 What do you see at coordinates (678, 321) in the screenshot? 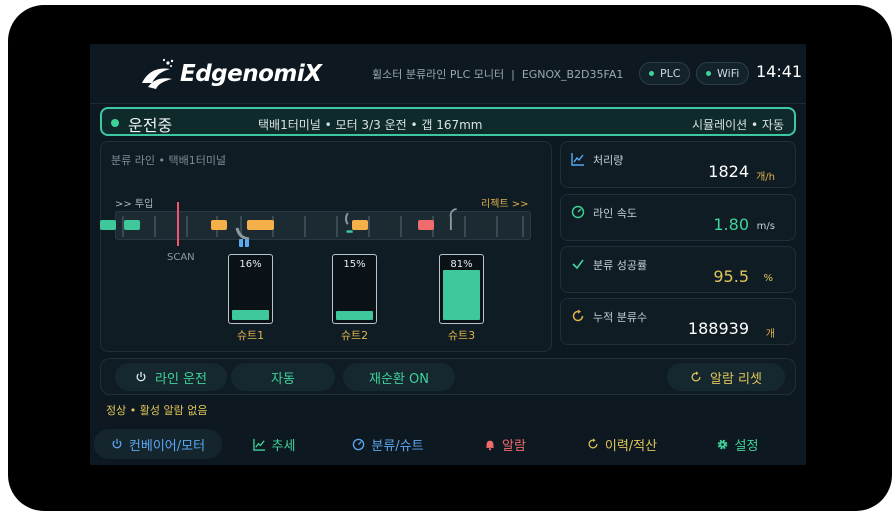
I see `stat-total-sorted: 누적 분류수 188939 개` at bounding box center [678, 321].